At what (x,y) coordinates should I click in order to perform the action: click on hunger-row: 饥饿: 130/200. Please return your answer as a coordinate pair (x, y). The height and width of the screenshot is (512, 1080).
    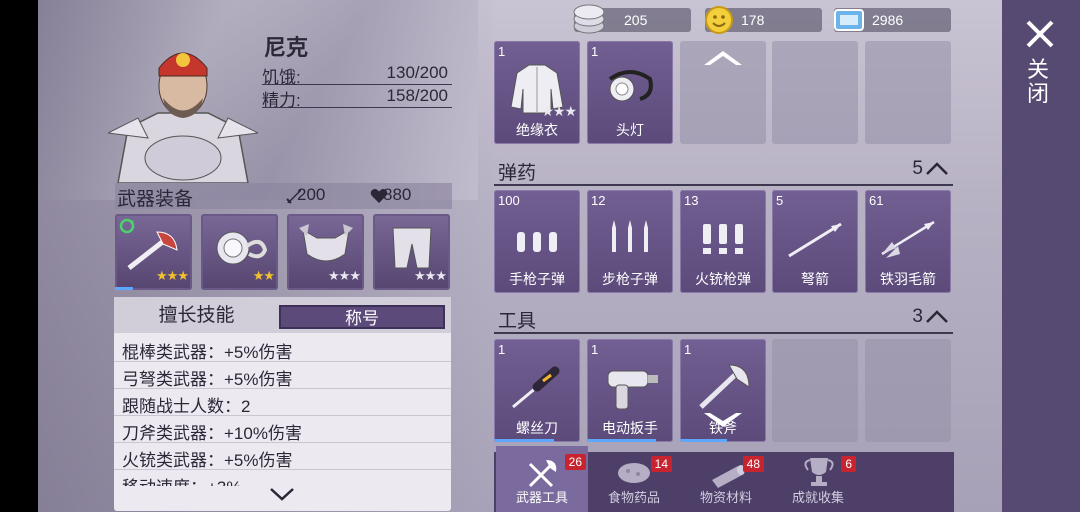
    Looking at the image, I should click on (357, 74).